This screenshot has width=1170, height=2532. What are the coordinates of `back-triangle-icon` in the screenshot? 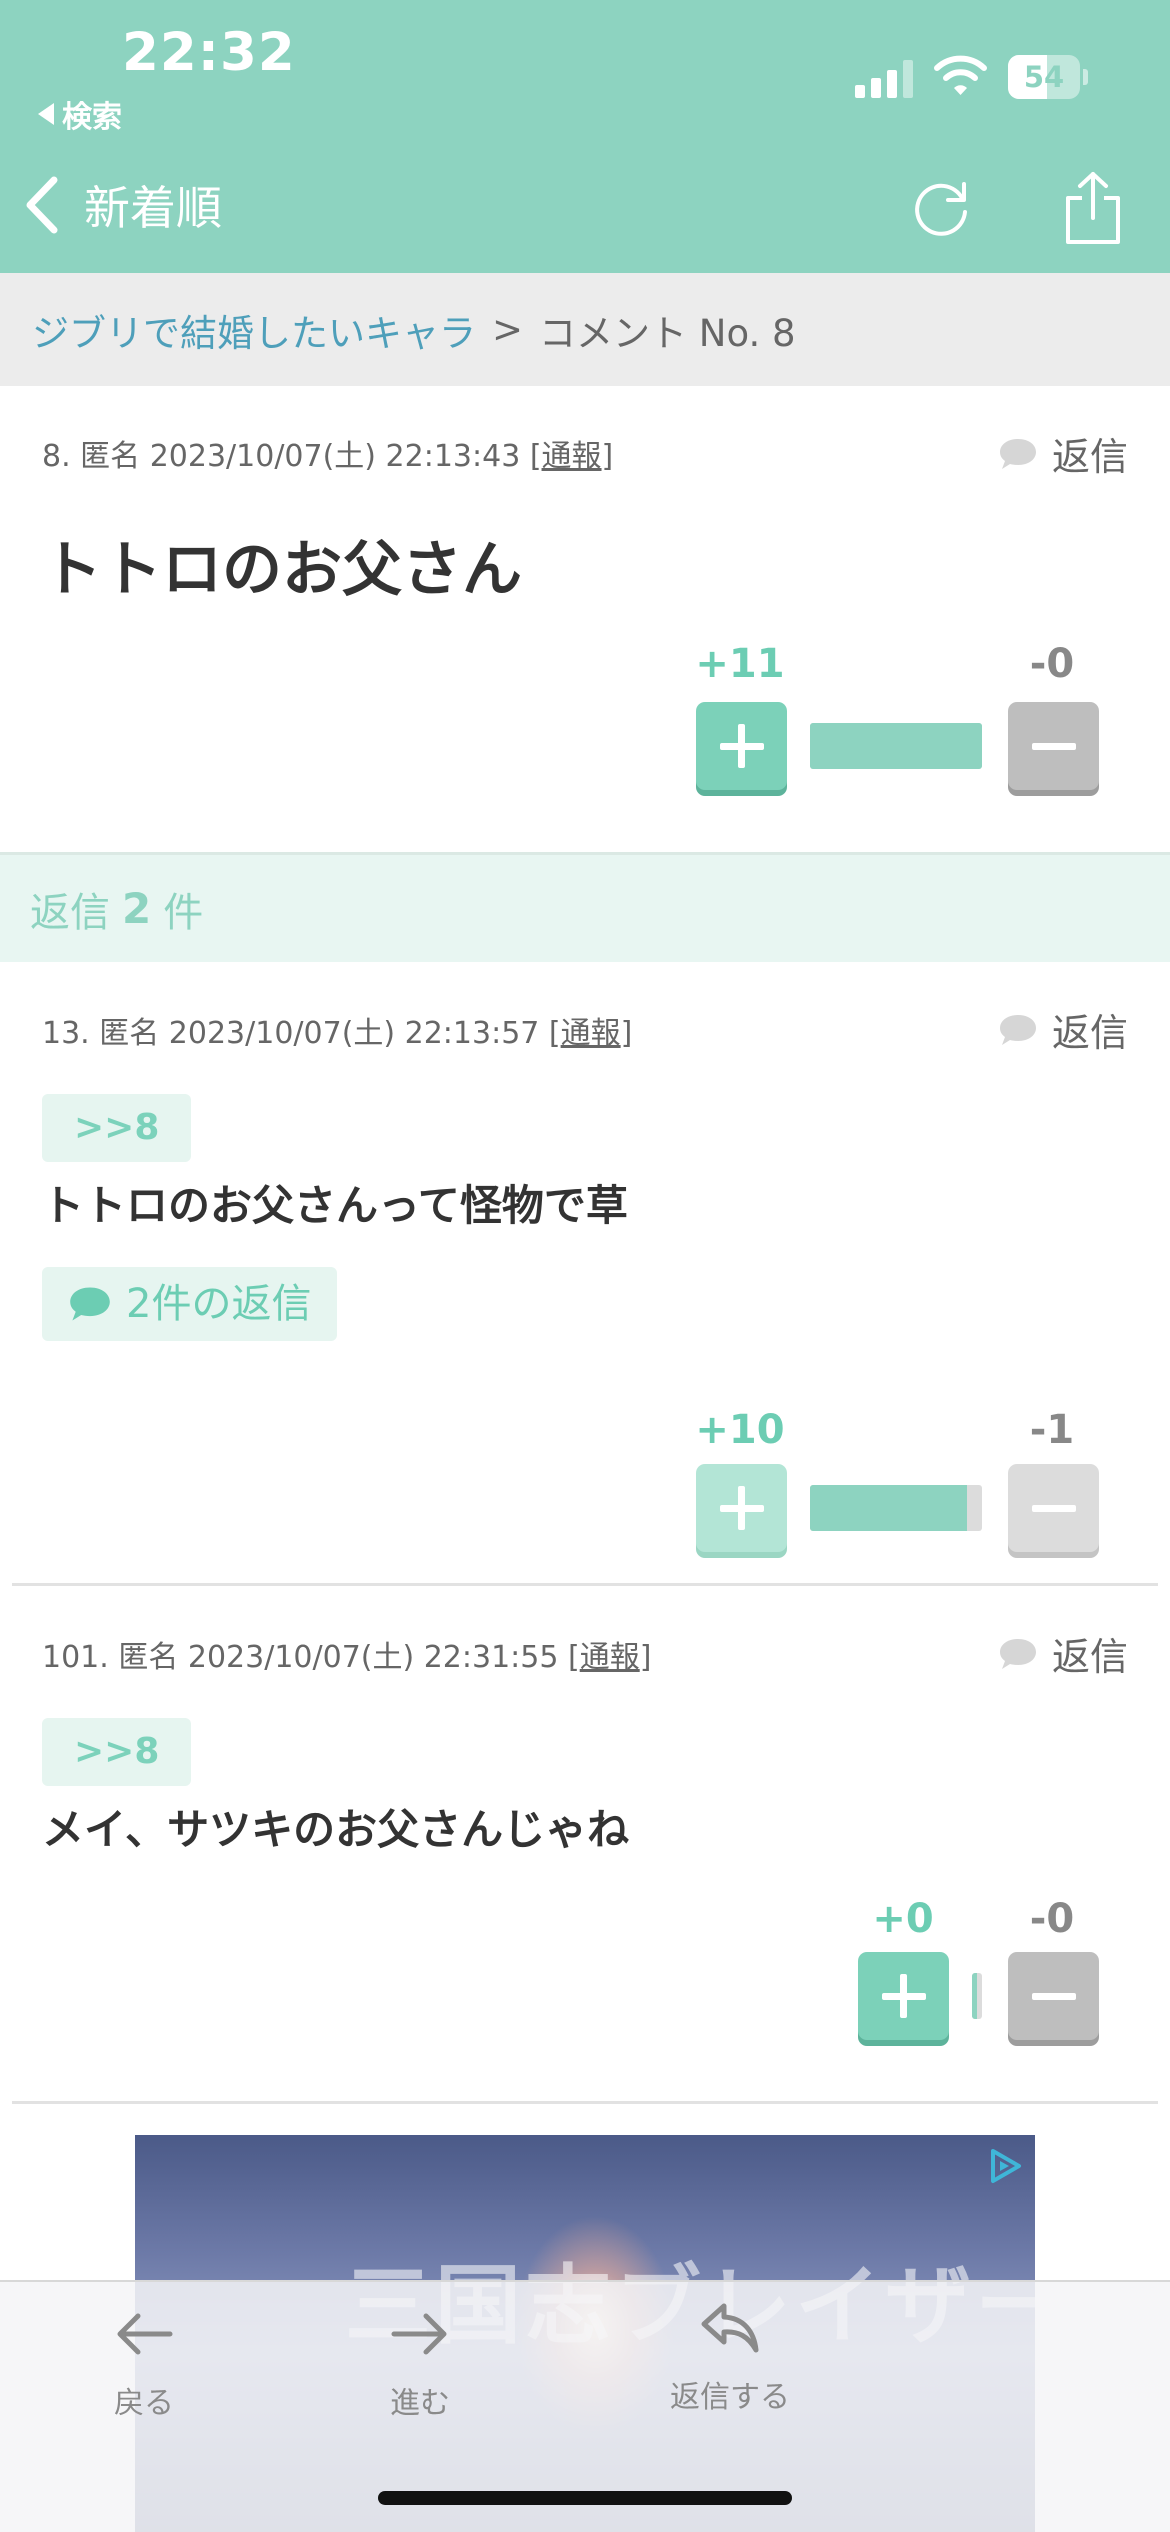 It's located at (46, 114).